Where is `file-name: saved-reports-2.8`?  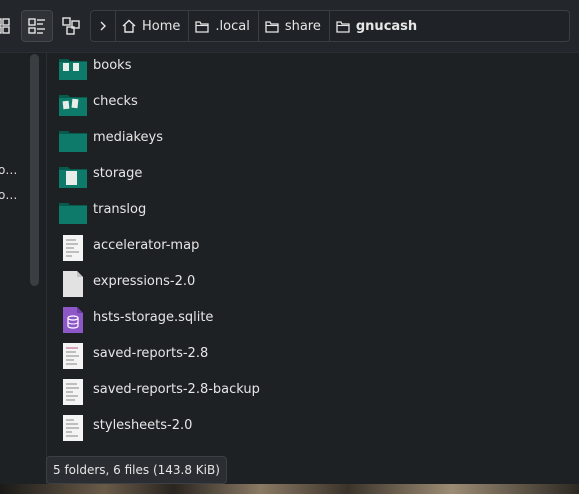 file-name: saved-reports-2.8 is located at coordinates (151, 353).